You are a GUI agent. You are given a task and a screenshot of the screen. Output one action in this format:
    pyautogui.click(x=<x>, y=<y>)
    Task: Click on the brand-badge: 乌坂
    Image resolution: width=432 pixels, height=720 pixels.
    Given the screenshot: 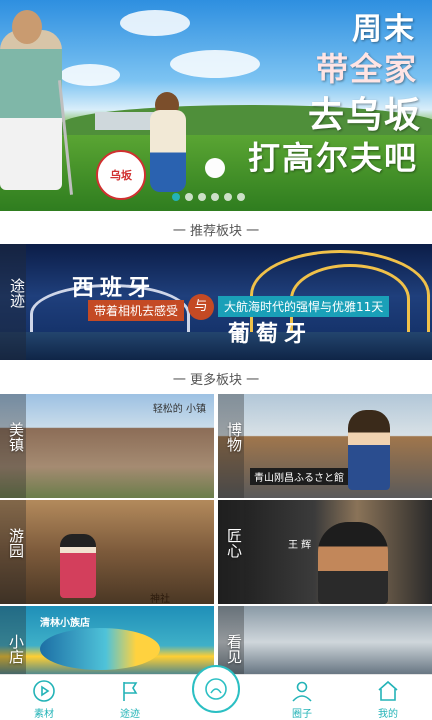 What is the action you would take?
    pyautogui.click(x=121, y=175)
    